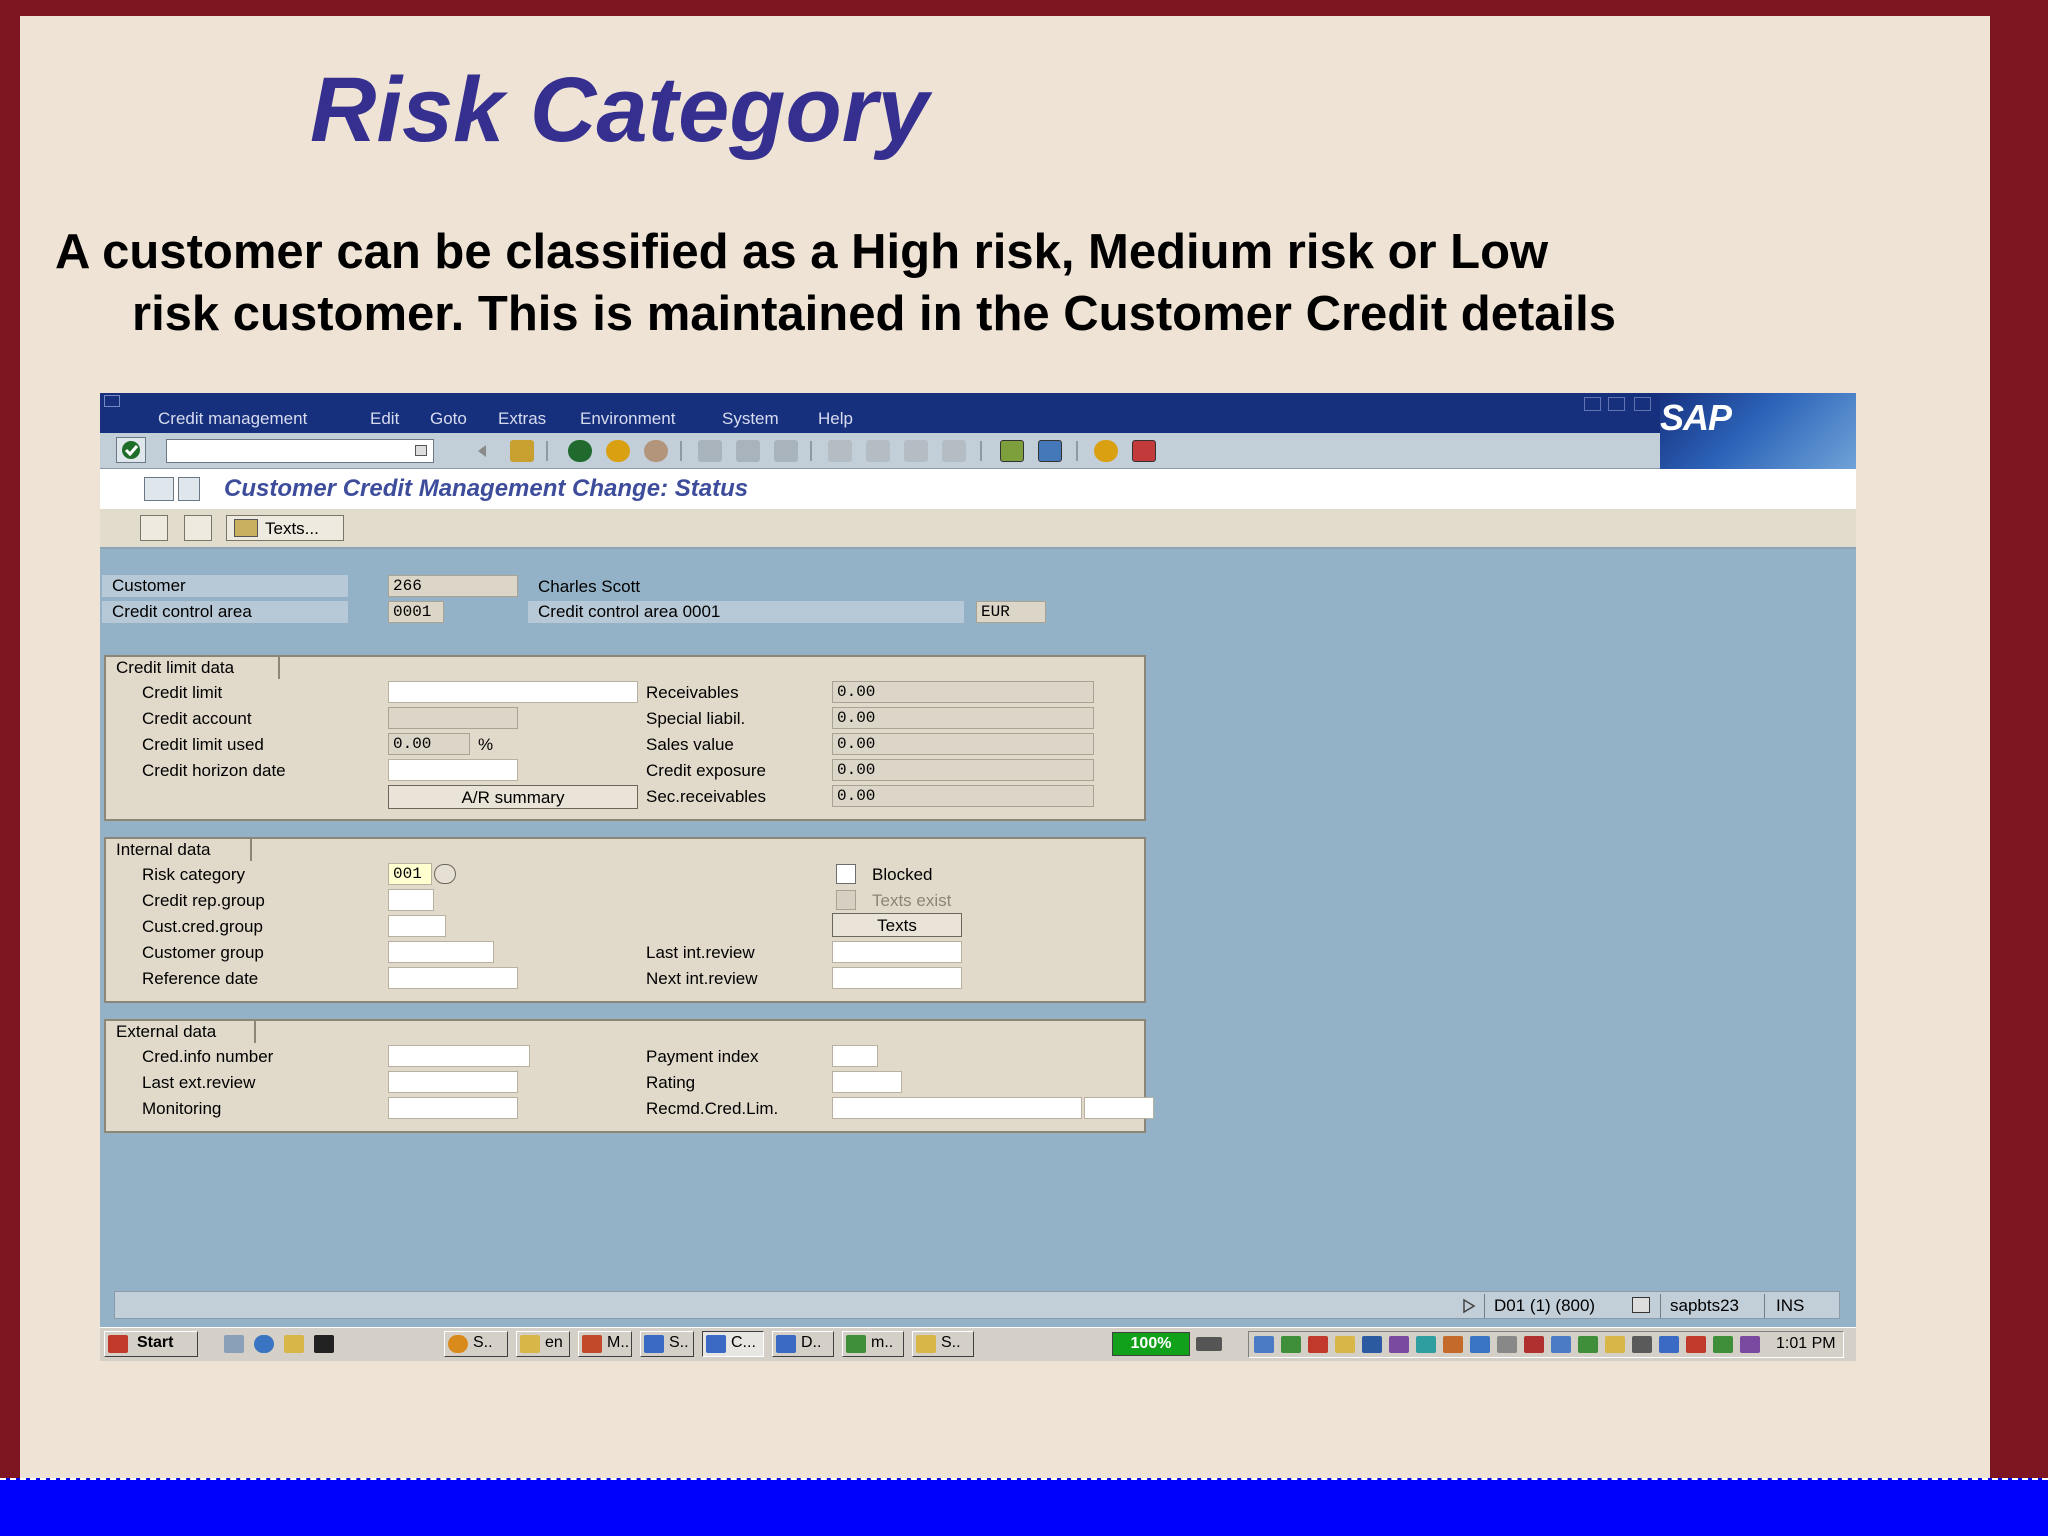 The image size is (2048, 1536). What do you see at coordinates (547, 451) in the screenshot?
I see `toolbar-separator` at bounding box center [547, 451].